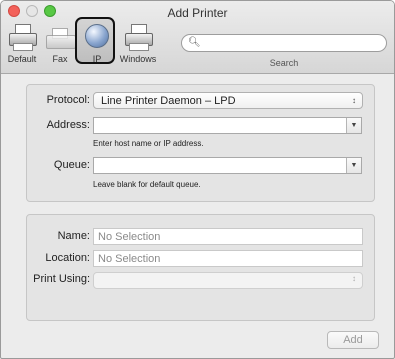 This screenshot has height=359, width=395. Describe the element at coordinates (22, 37) in the screenshot. I see `printer-icon` at that location.